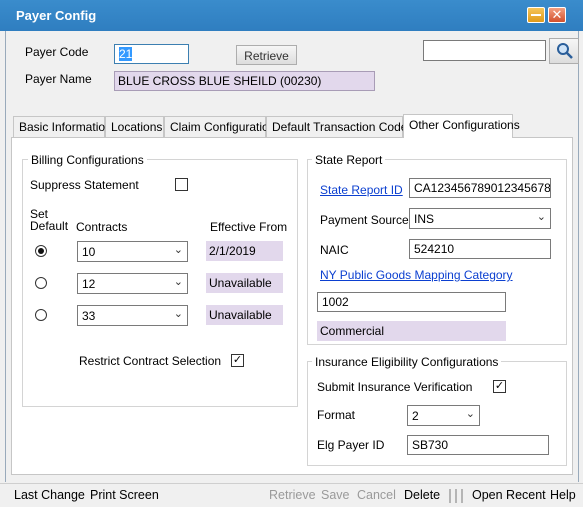 The height and width of the screenshot is (507, 583). What do you see at coordinates (478, 445) in the screenshot?
I see `elg-payer-id-input: SB730` at bounding box center [478, 445].